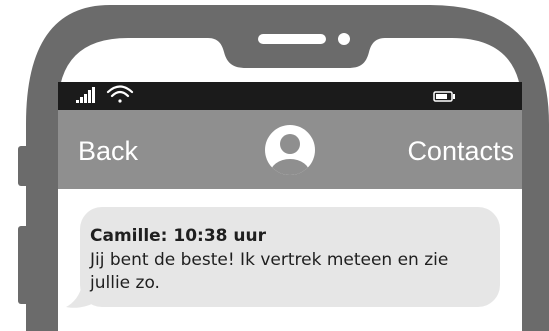  What do you see at coordinates (292, 39) in the screenshot?
I see `speaker-grille` at bounding box center [292, 39].